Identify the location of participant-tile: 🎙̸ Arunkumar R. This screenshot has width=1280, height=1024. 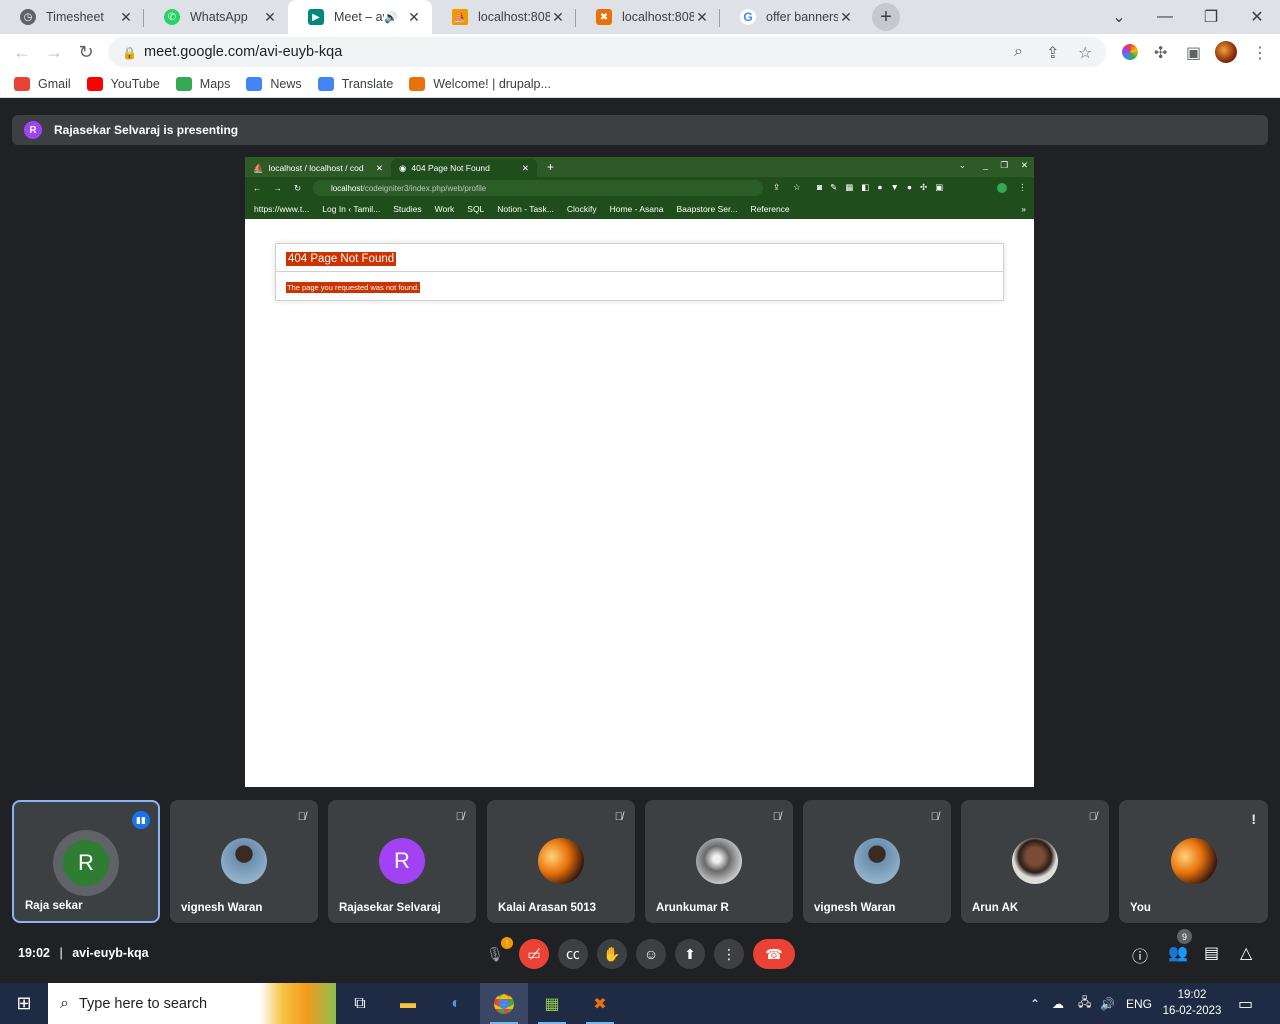
(719, 861).